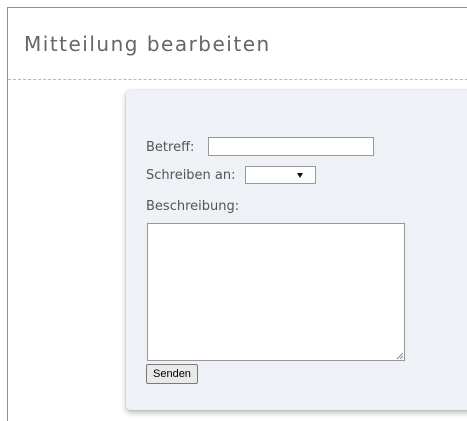 The height and width of the screenshot is (421, 467). What do you see at coordinates (237, 79) in the screenshot?
I see `title-divider` at bounding box center [237, 79].